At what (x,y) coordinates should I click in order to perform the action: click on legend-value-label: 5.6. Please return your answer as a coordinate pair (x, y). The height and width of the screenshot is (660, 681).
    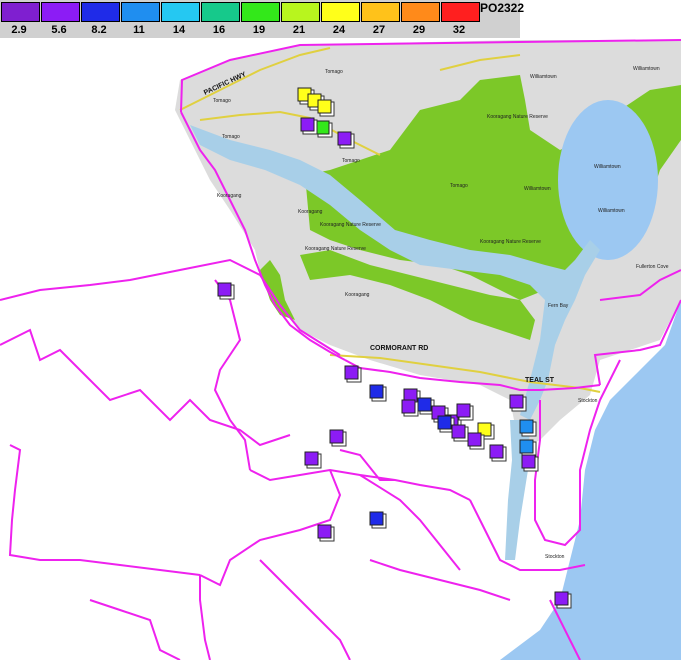
    Looking at the image, I should click on (59, 30).